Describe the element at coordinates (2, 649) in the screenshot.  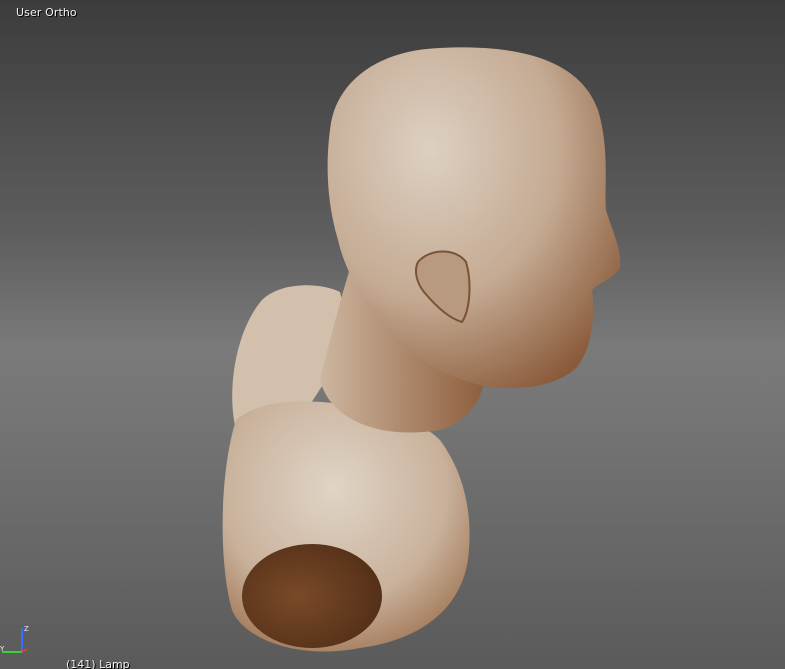
I see `y-axis-label: Y` at that location.